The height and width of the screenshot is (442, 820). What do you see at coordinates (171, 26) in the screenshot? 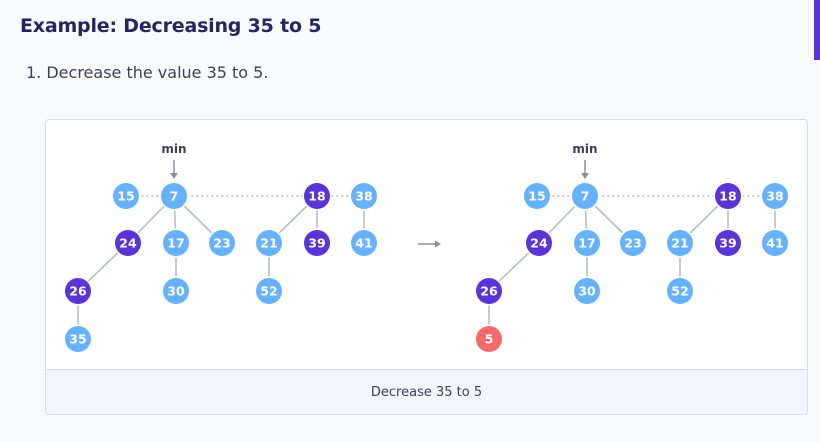
I see `section-heading: Example: Decreasing 35 to 5` at bounding box center [171, 26].